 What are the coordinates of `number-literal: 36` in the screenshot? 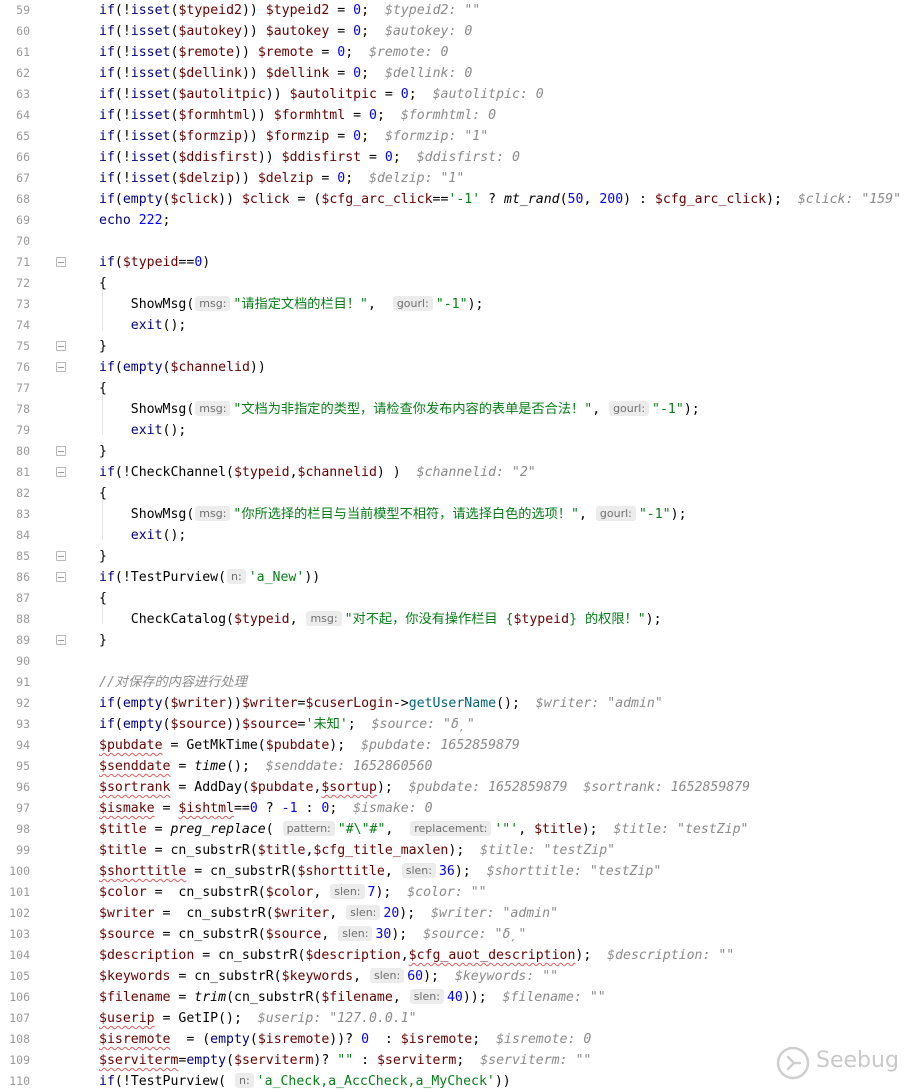 It's located at (446, 871).